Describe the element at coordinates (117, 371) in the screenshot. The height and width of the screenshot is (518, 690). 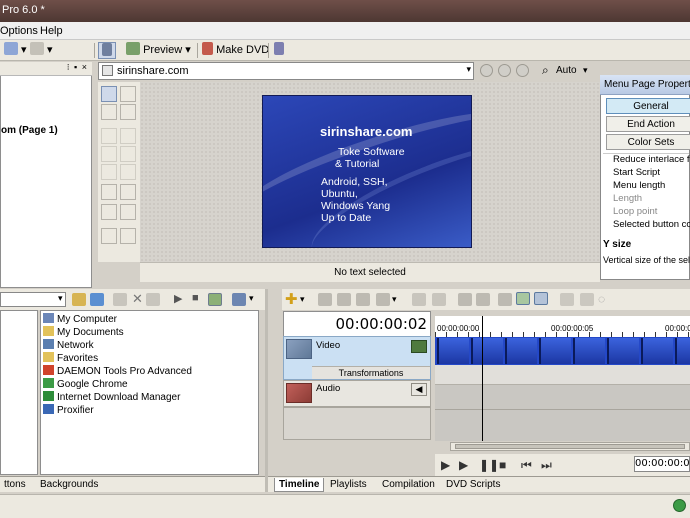
I see `file-list-item: DAEMON Tools Pro Advanced` at that location.